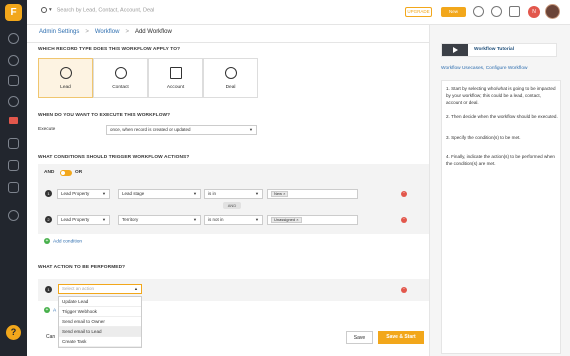  Describe the element at coordinates (13, 12) in the screenshot. I see `app-logo: F` at that location.